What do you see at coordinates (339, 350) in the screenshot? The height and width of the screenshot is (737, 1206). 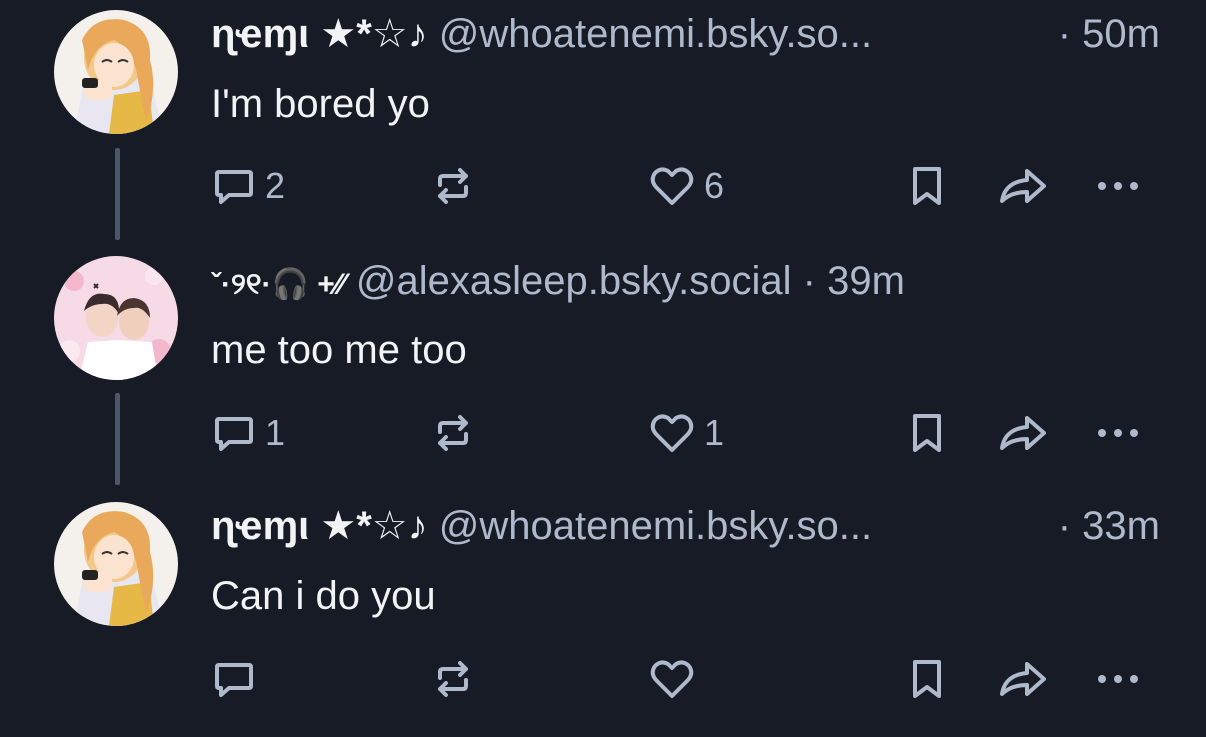 I see `post-text: me too me too` at bounding box center [339, 350].